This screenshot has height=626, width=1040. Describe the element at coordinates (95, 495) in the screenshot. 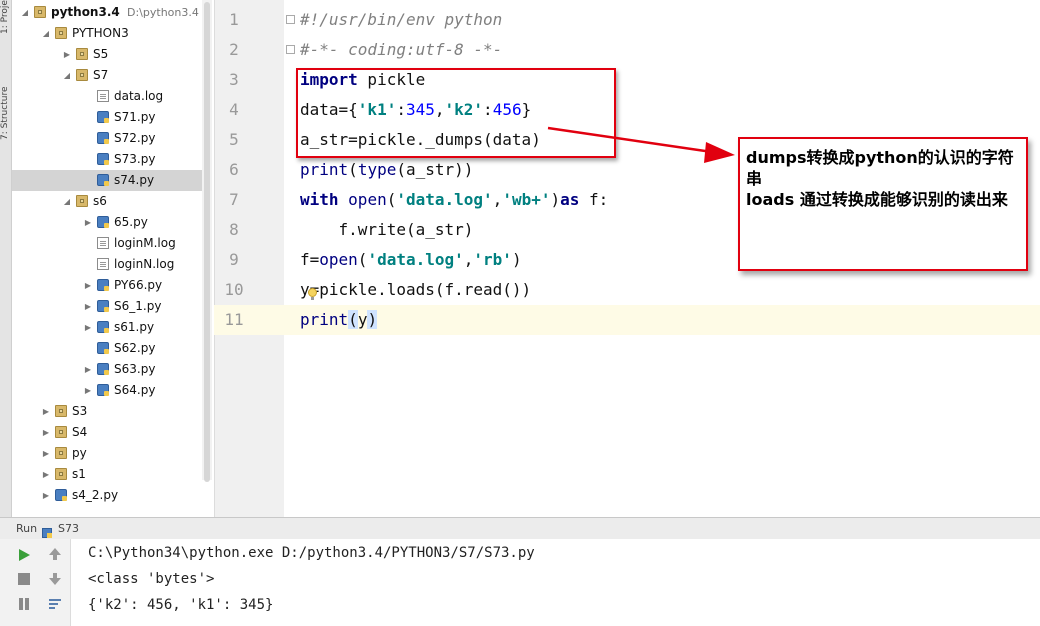

I see `tree-item-label: s4_2.py` at that location.